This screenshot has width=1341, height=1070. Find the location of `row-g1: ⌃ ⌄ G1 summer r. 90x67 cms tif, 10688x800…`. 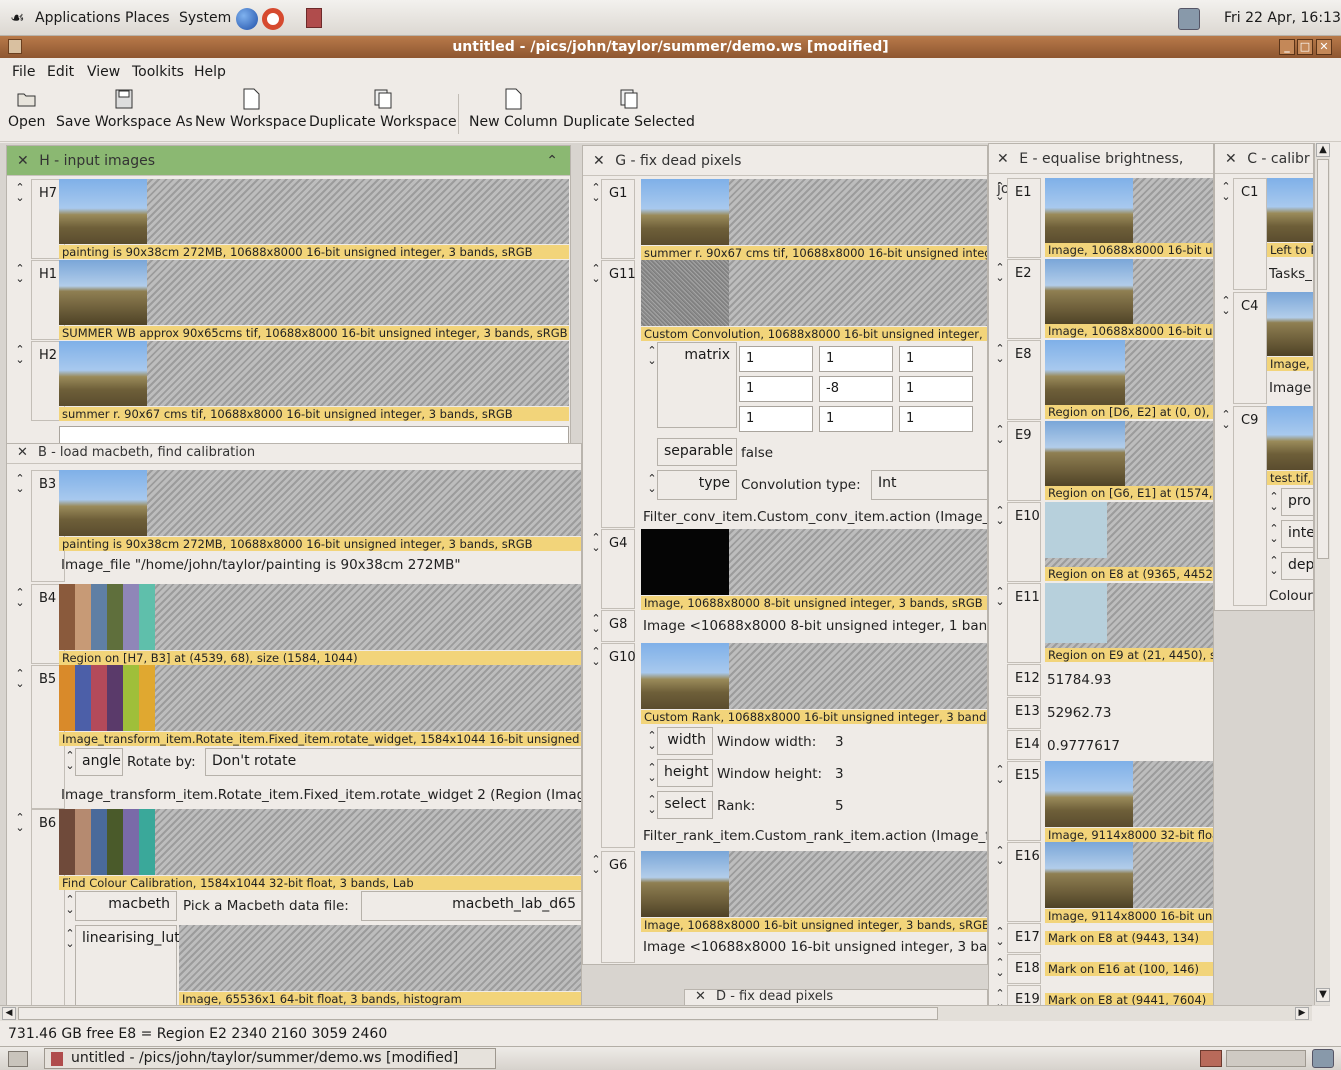

row-g1: ⌃ ⌄ G1 summer r. 90x67 cms tif, 10688x800… is located at coordinates (785, 219).